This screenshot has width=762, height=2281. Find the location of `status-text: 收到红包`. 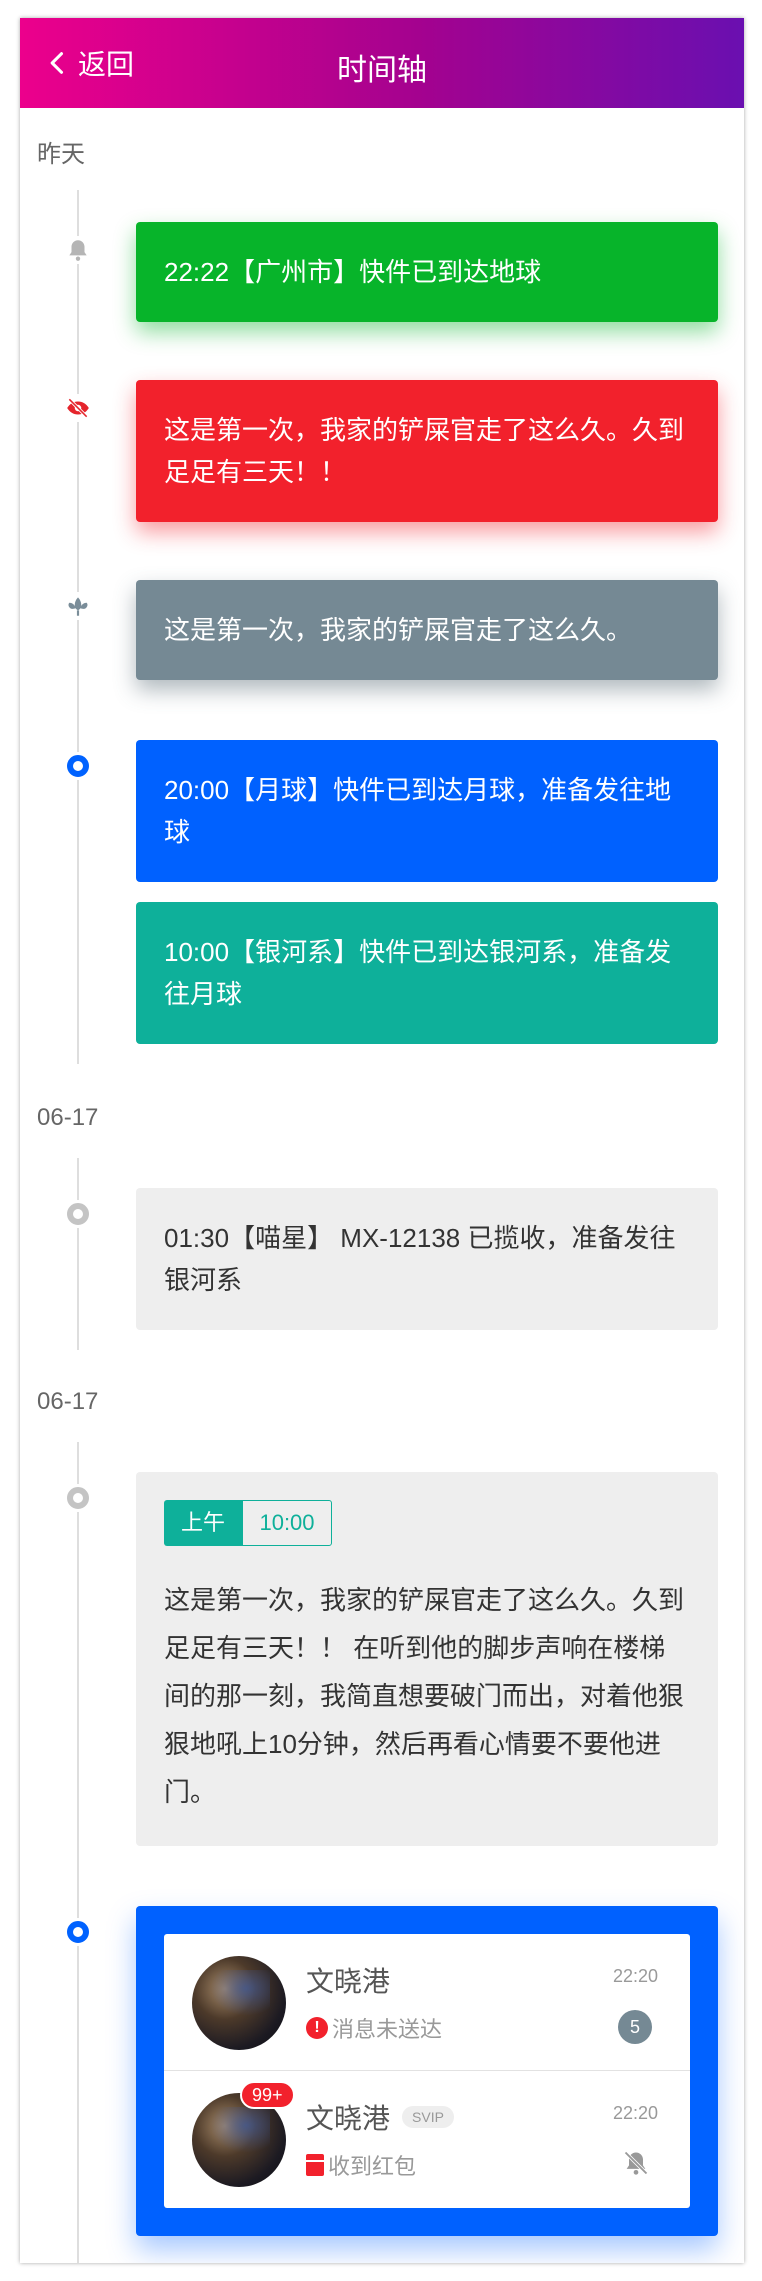

status-text: 收到红包 is located at coordinates (372, 2166).